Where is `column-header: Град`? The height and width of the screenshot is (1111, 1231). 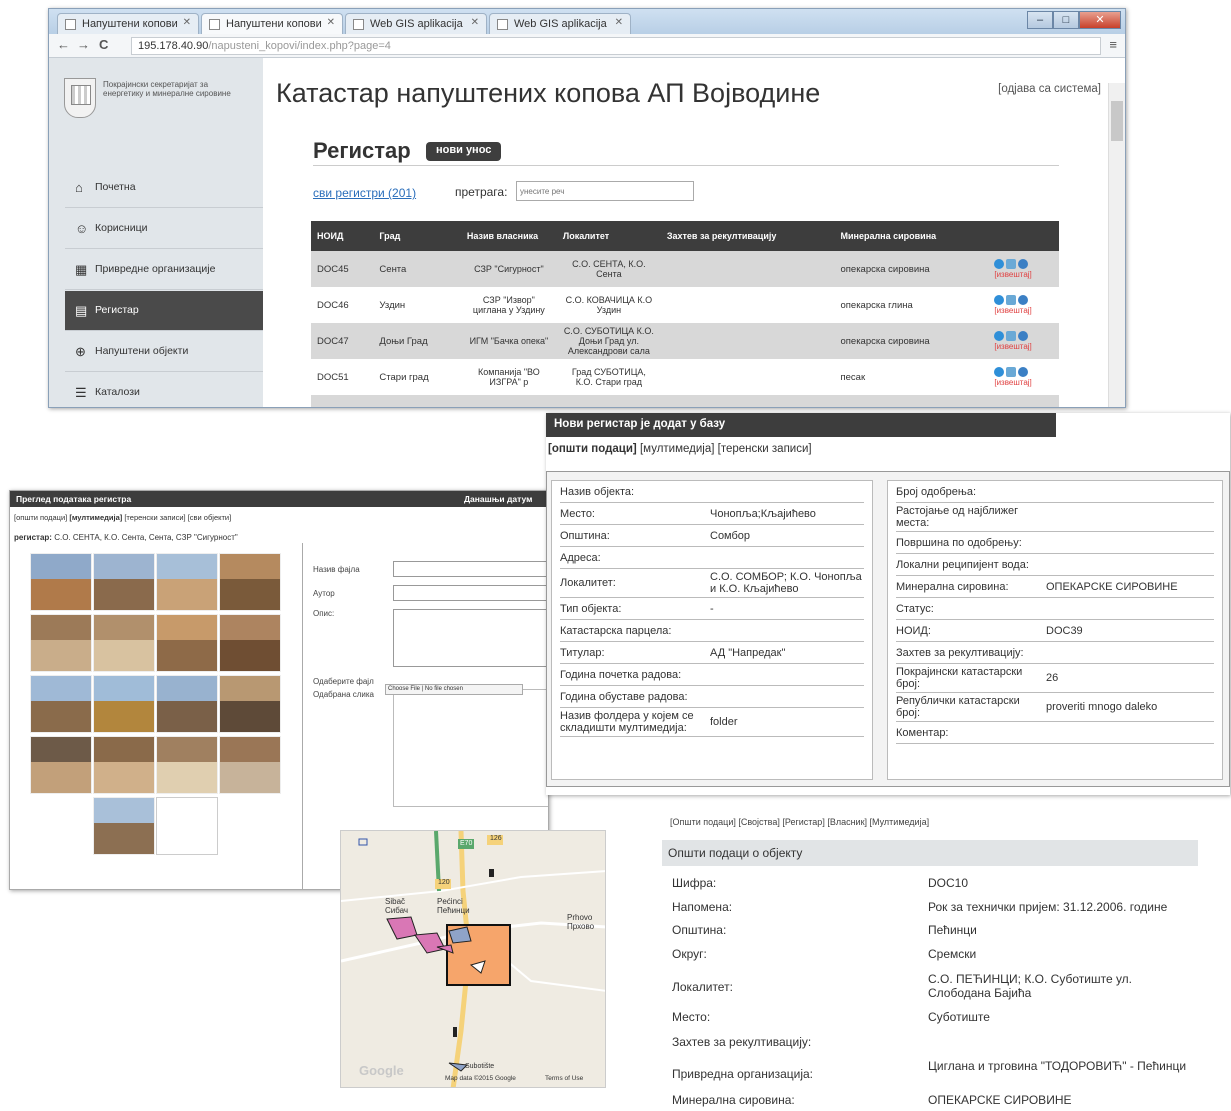
column-header: Град is located at coordinates (417, 236).